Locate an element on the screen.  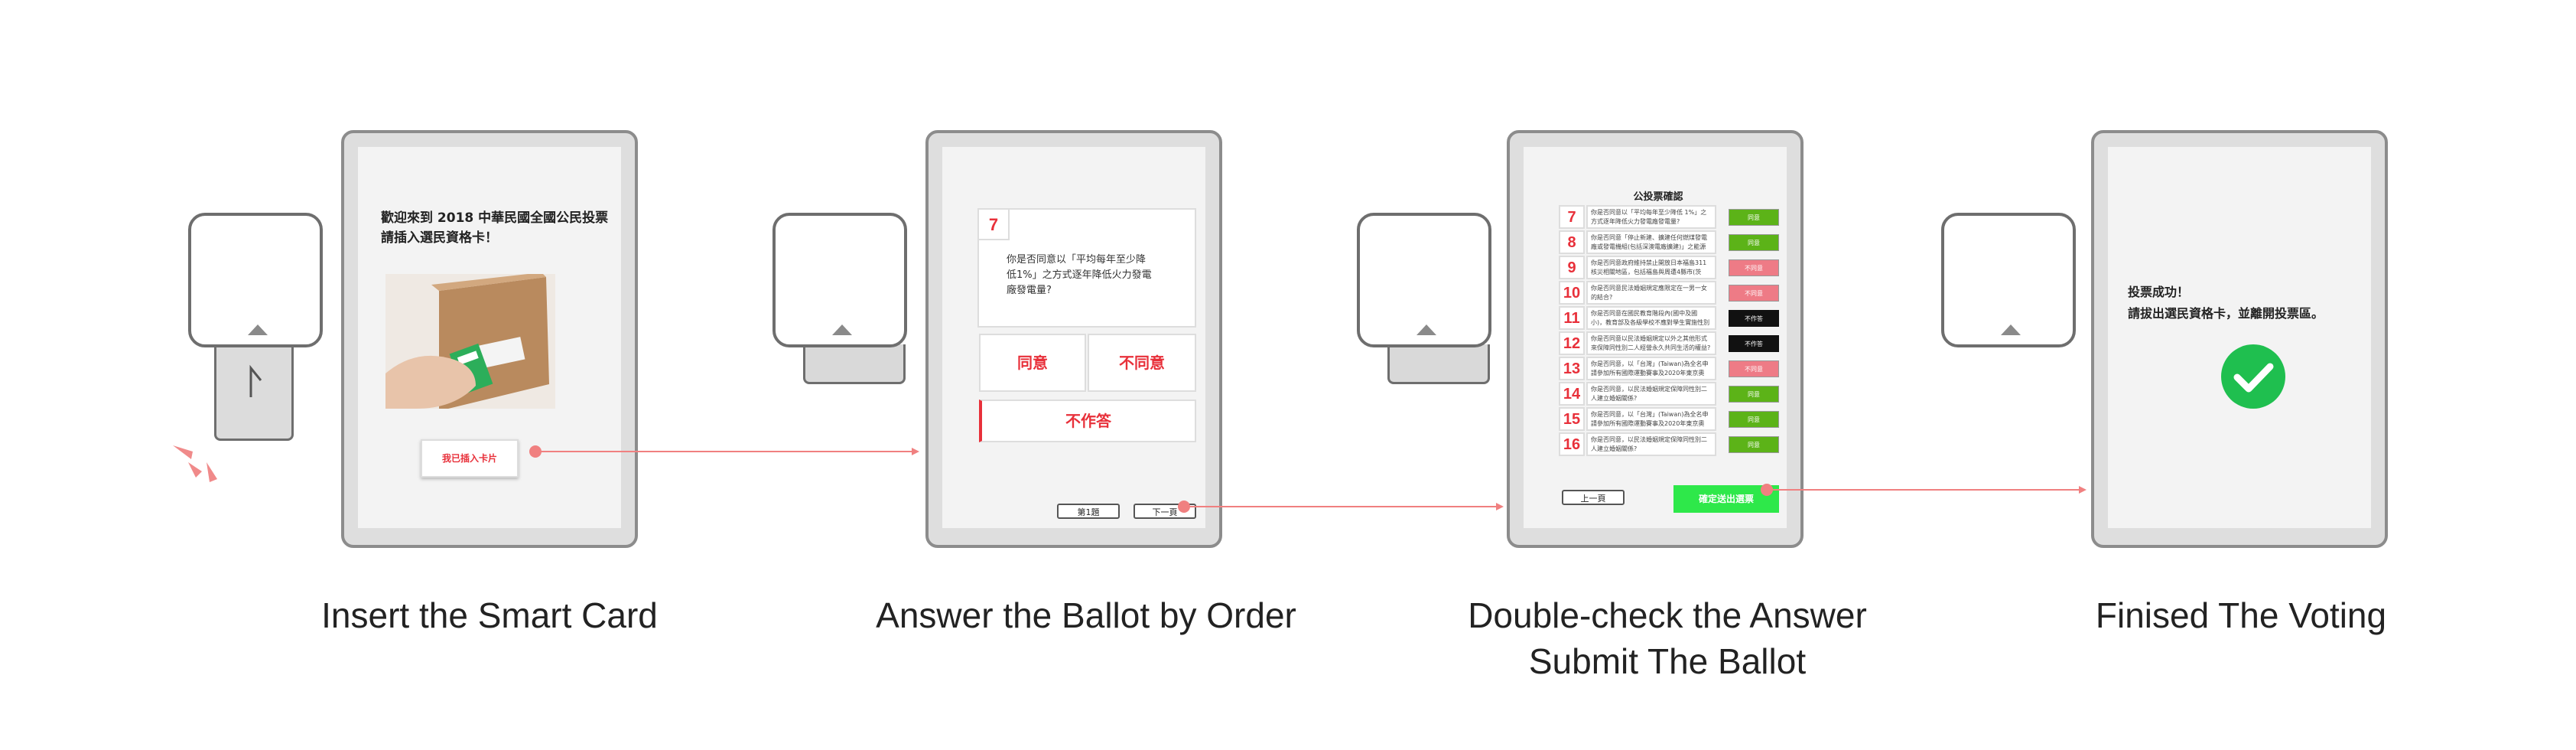
connector-3-dot is located at coordinates (1767, 490).